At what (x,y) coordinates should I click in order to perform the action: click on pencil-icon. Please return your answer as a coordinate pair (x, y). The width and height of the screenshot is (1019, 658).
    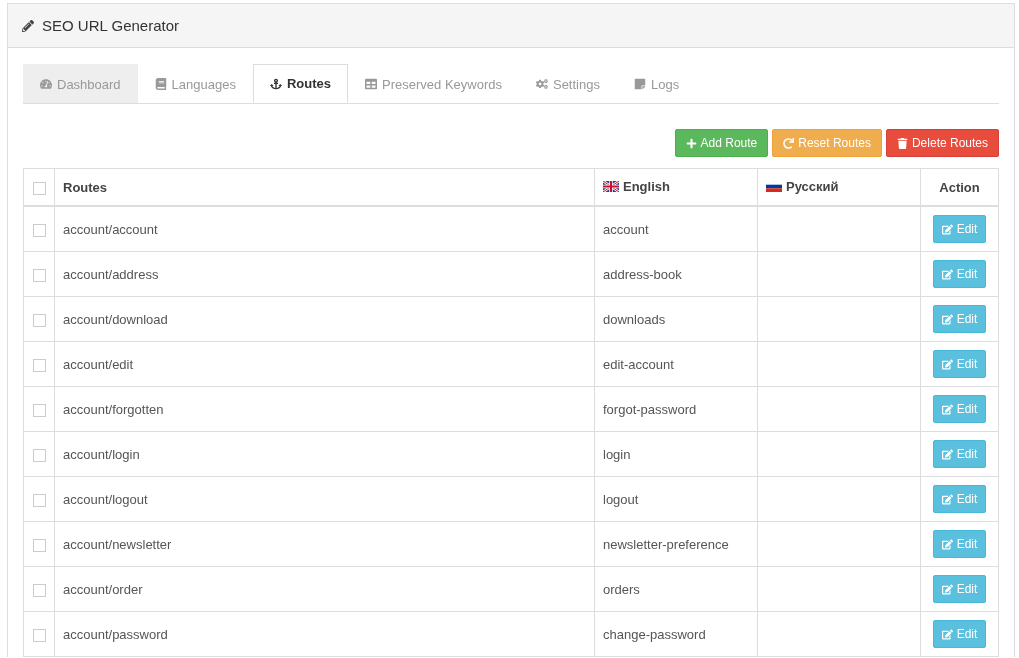
    Looking at the image, I should click on (28, 25).